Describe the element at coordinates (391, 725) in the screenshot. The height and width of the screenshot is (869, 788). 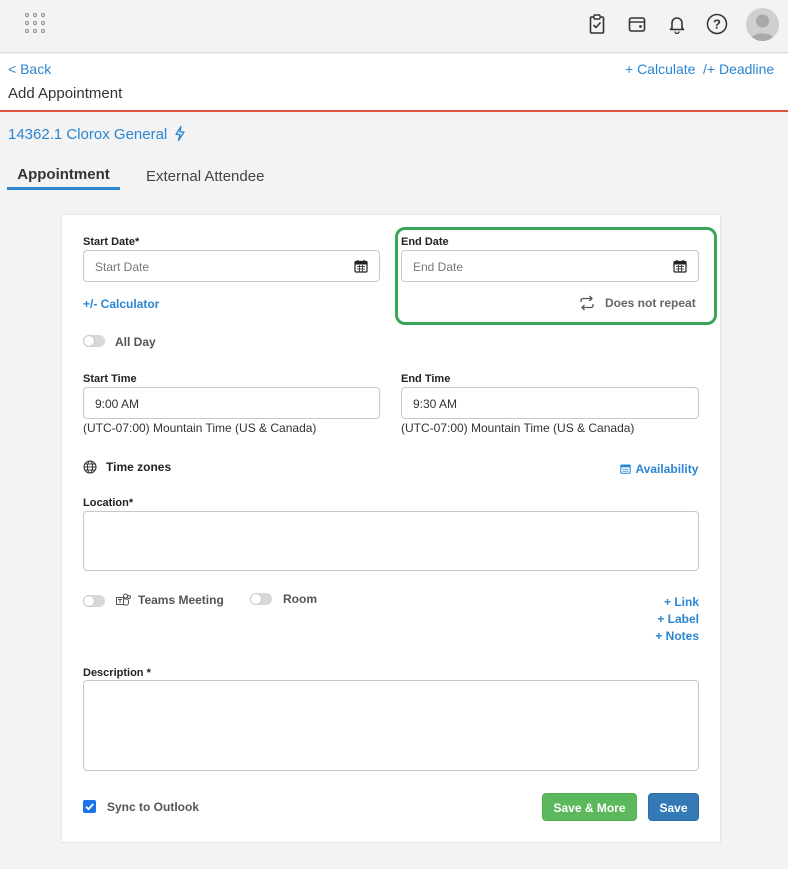
I see `description-input` at that location.